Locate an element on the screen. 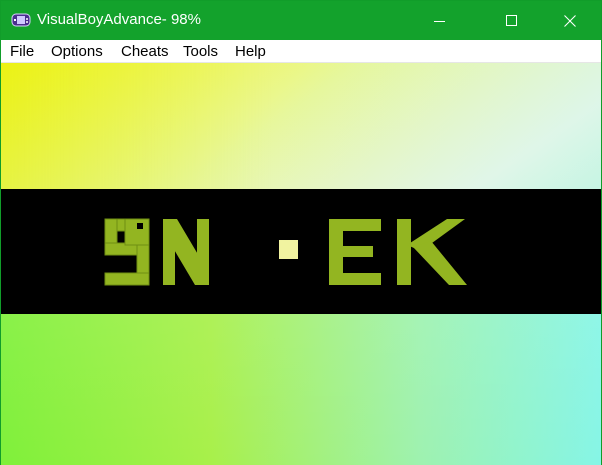 Image resolution: width=602 pixels, height=465 pixels. menu-help: Help is located at coordinates (250, 51).